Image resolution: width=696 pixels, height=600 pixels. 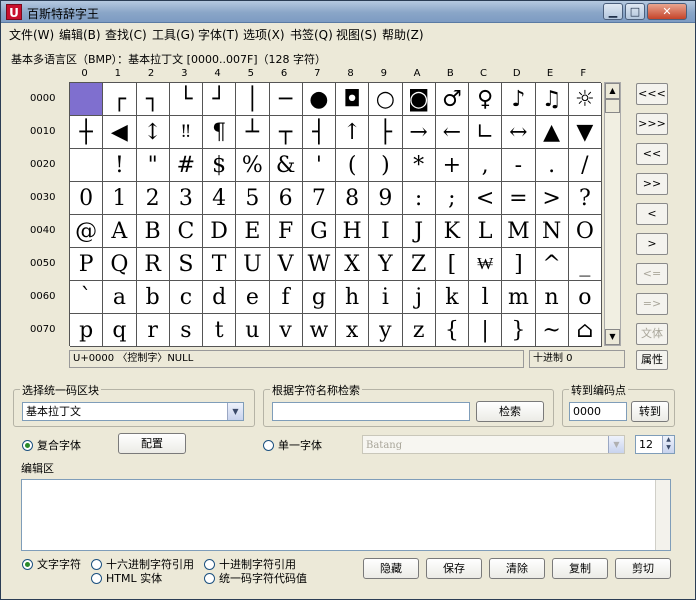 What do you see at coordinates (419, 264) in the screenshot?
I see `char-cell: Z` at bounding box center [419, 264].